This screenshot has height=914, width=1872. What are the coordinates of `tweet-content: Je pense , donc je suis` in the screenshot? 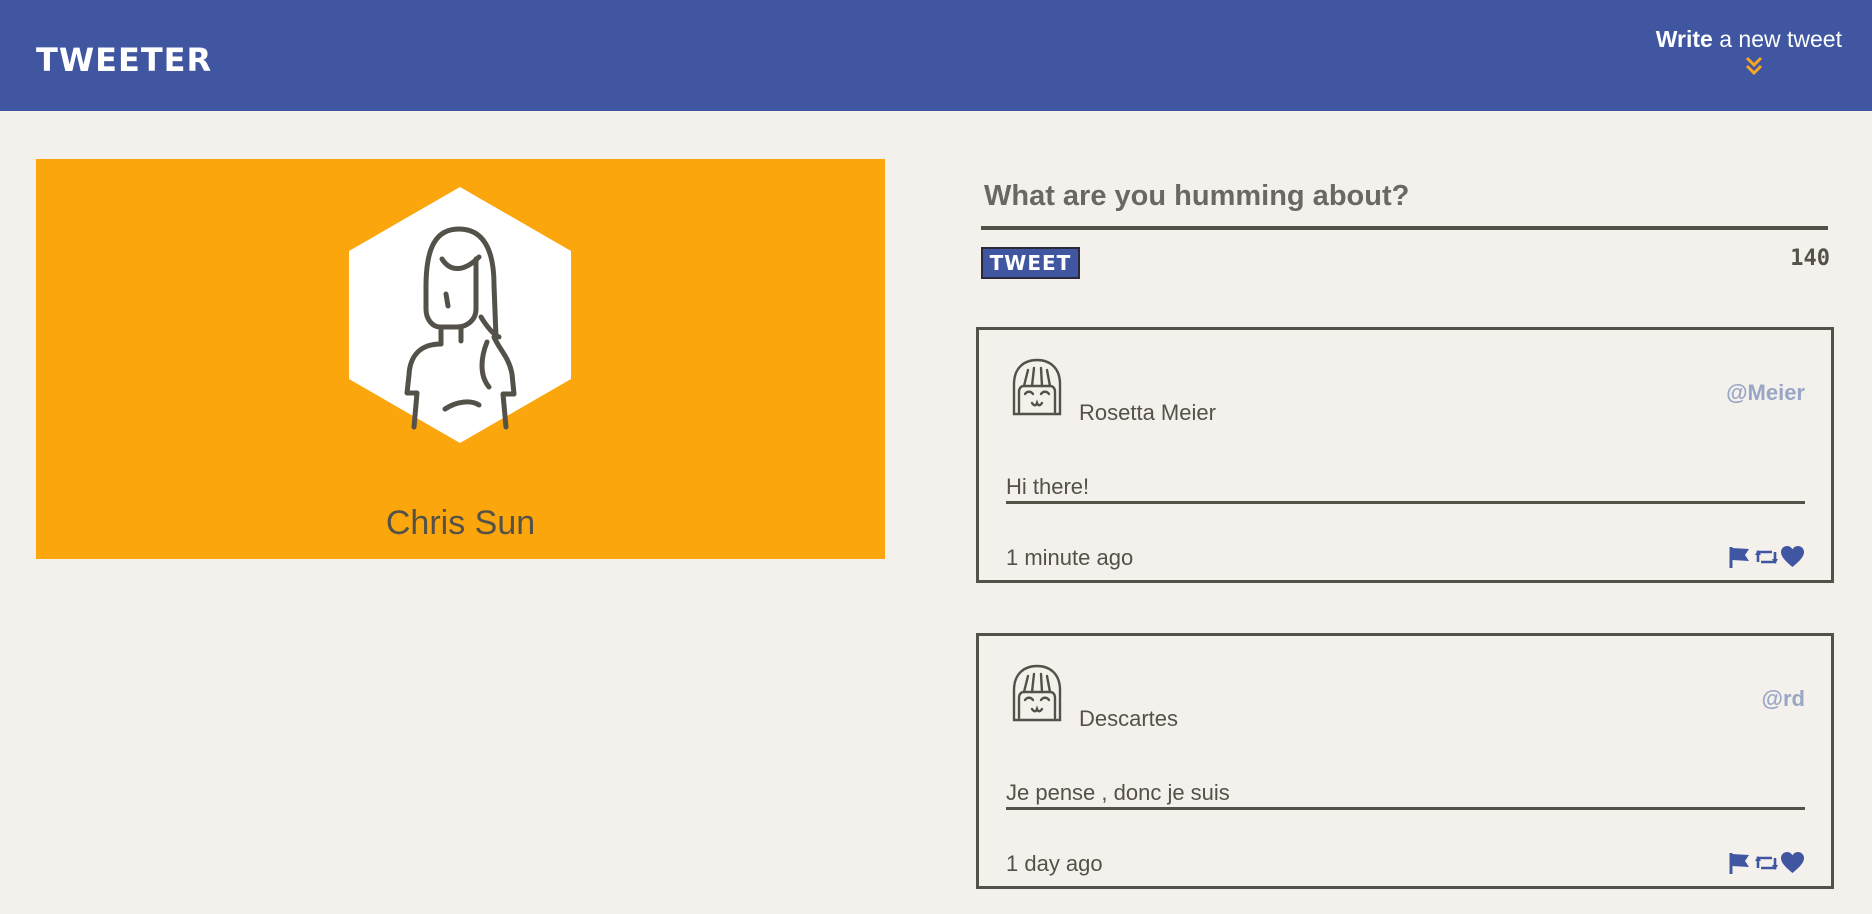 It's located at (1405, 795).